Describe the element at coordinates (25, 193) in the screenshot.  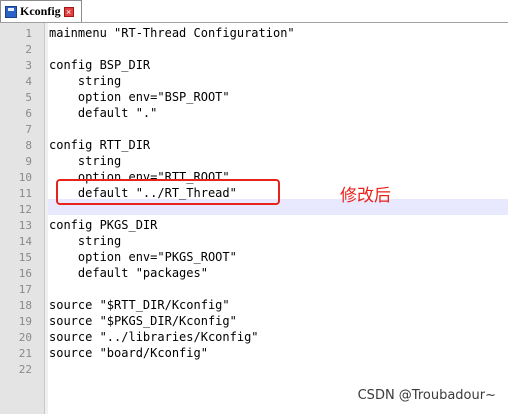
I see `line-number: 11` at that location.